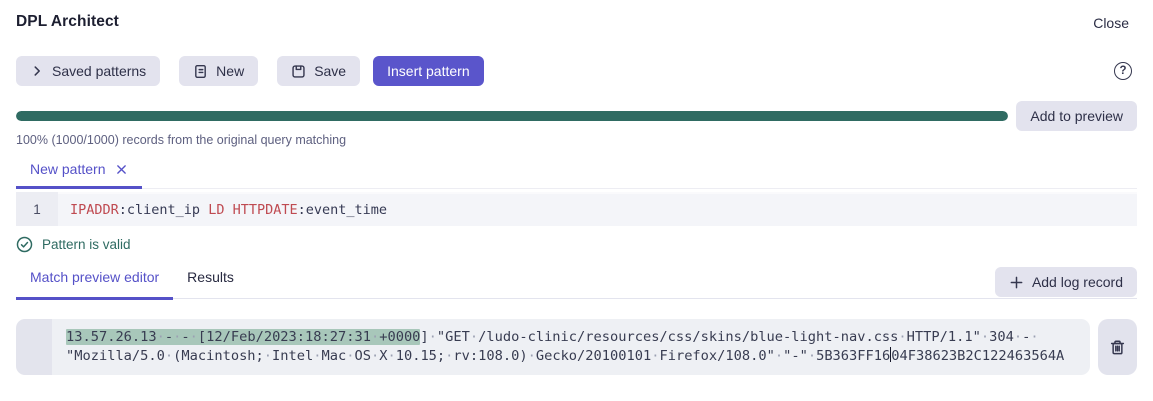 This screenshot has width=1153, height=401. I want to click on close-tab-icon, so click(121, 169).